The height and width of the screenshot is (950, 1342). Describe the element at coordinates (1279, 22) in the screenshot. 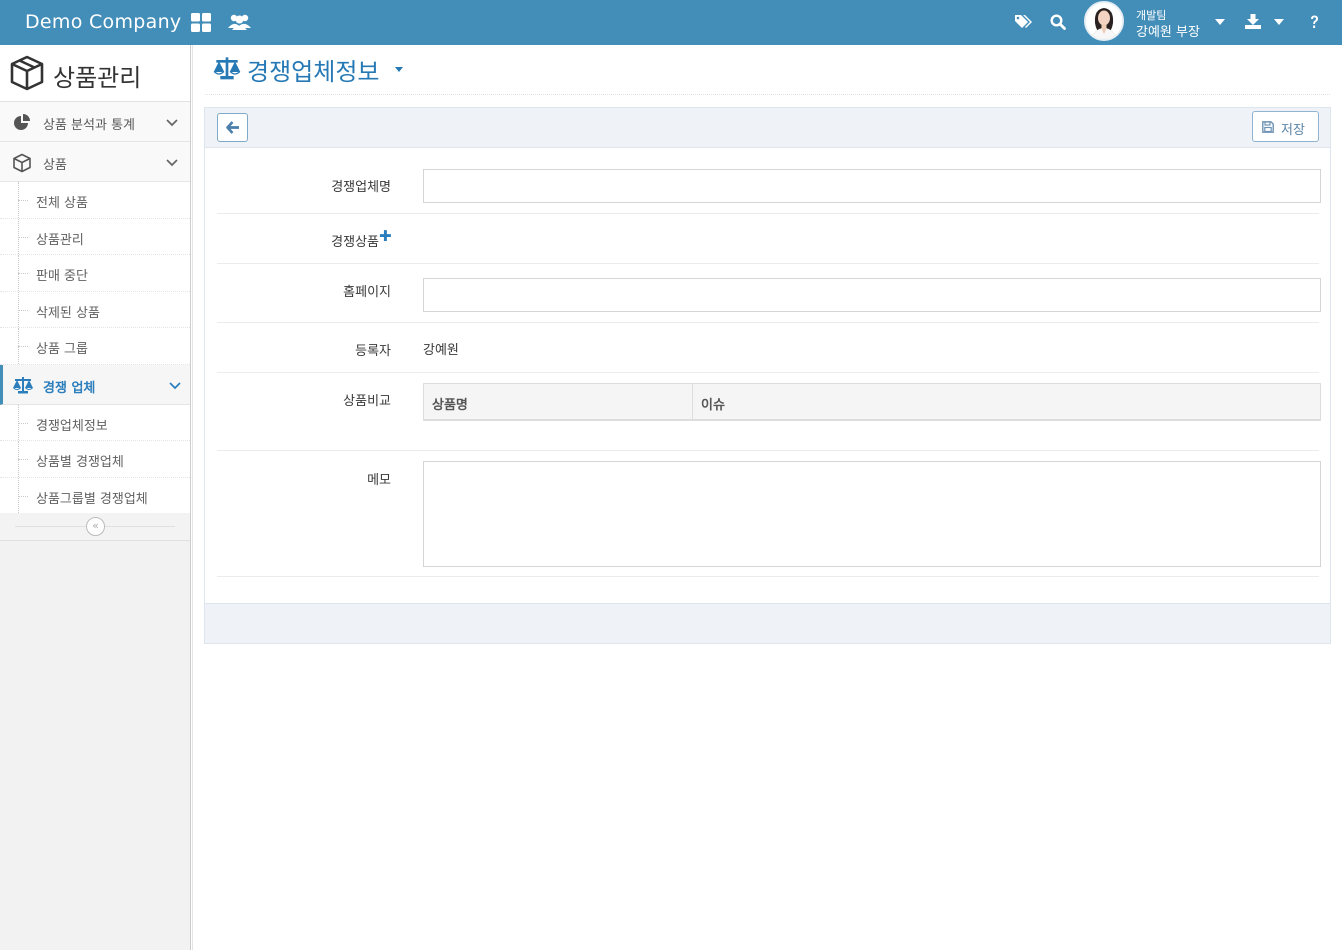

I see `download-caret-icon` at that location.